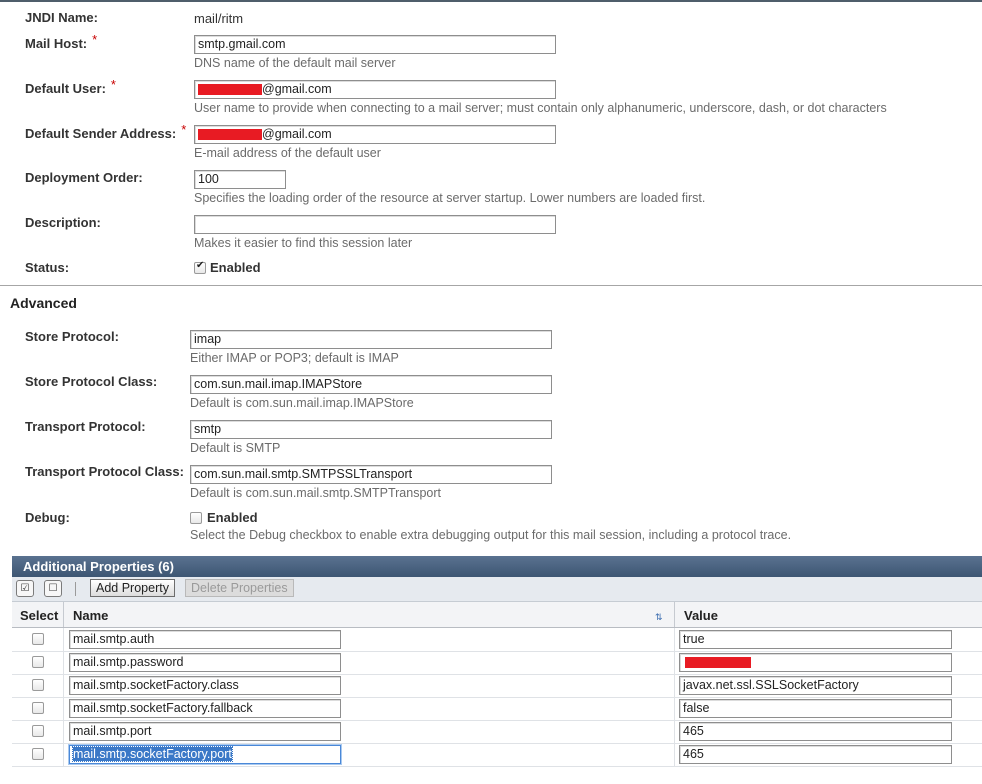  Describe the element at coordinates (497, 566) in the screenshot. I see `additional-properties-header: Additional Properties (6)` at that location.